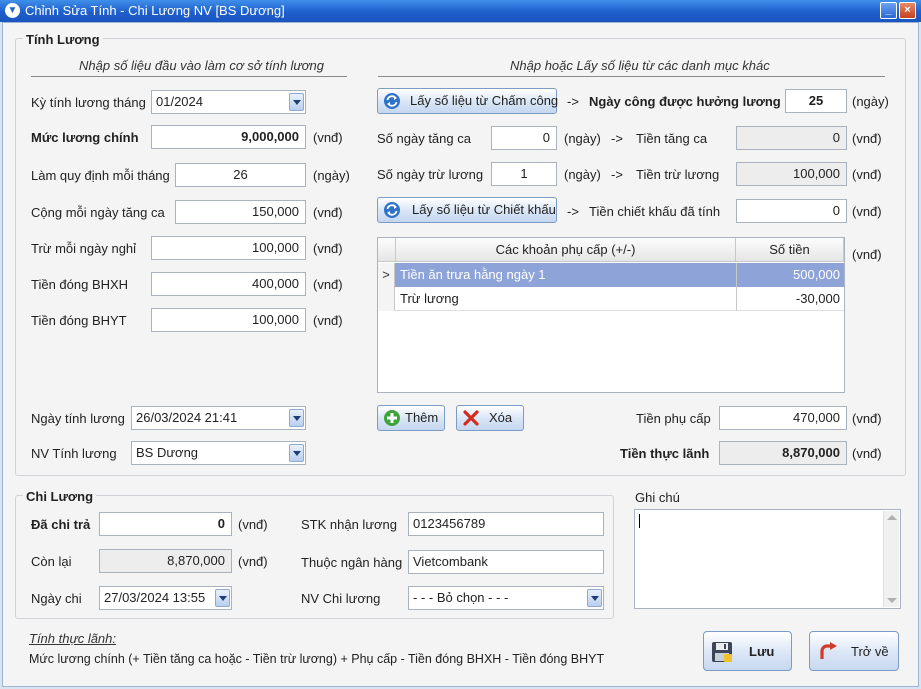 Image resolution: width=921 pixels, height=689 pixels. I want to click on tien-tang-ca-label: Tiền tăng ca, so click(672, 138).